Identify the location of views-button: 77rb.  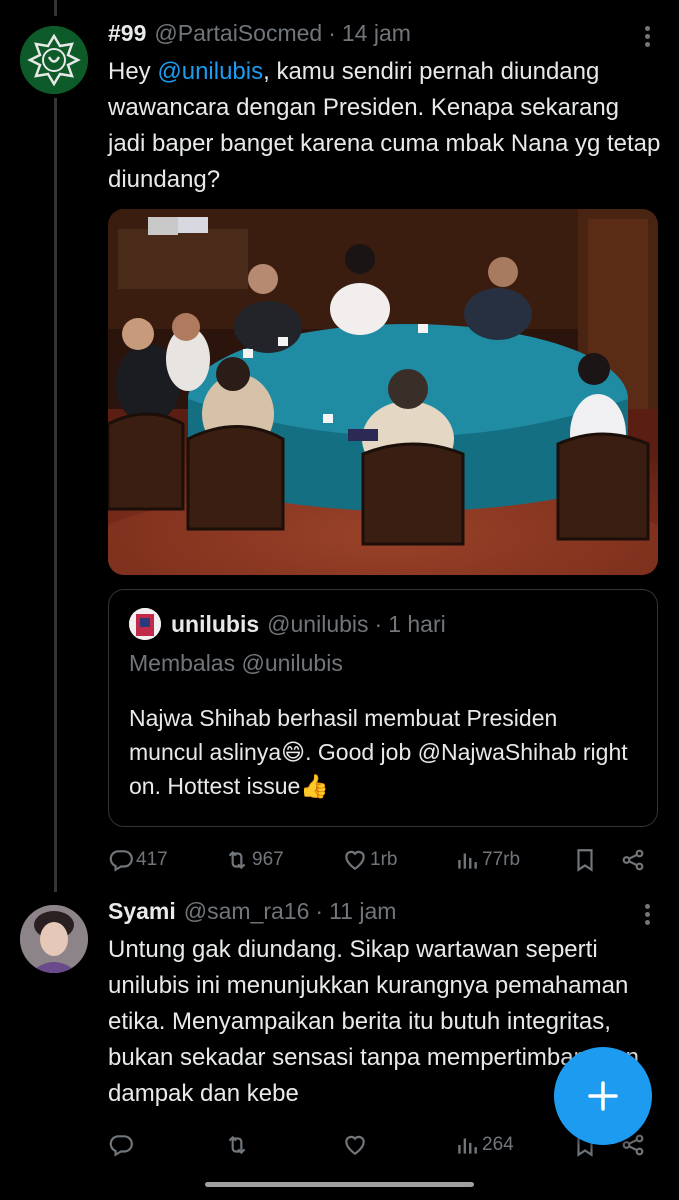
(487, 860).